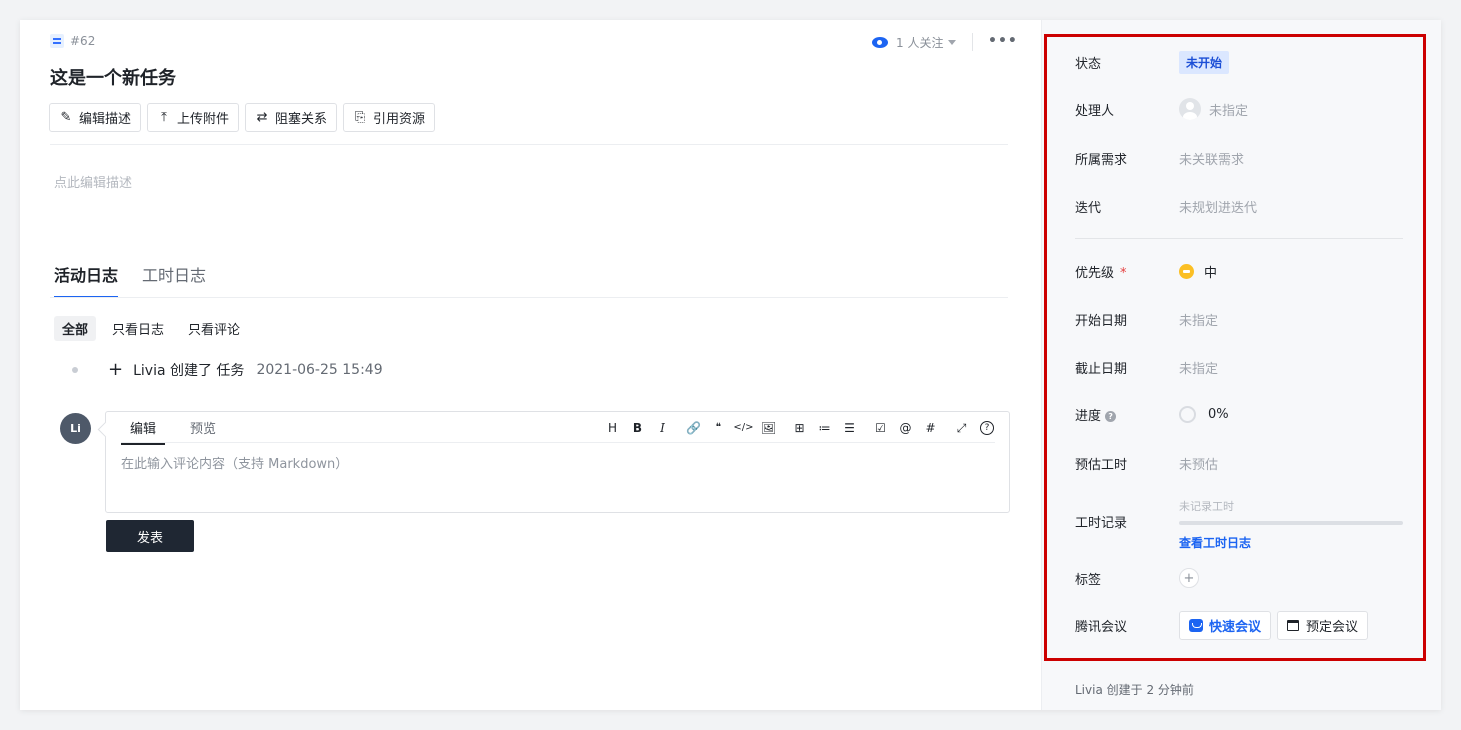 Image resolution: width=1461 pixels, height=730 pixels. Describe the element at coordinates (529, 297) in the screenshot. I see `tabs-divider` at that location.